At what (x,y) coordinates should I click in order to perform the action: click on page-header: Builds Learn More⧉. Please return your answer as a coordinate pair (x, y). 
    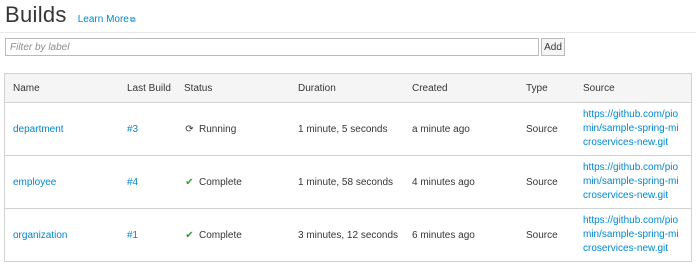
    Looking at the image, I should click on (70, 15).